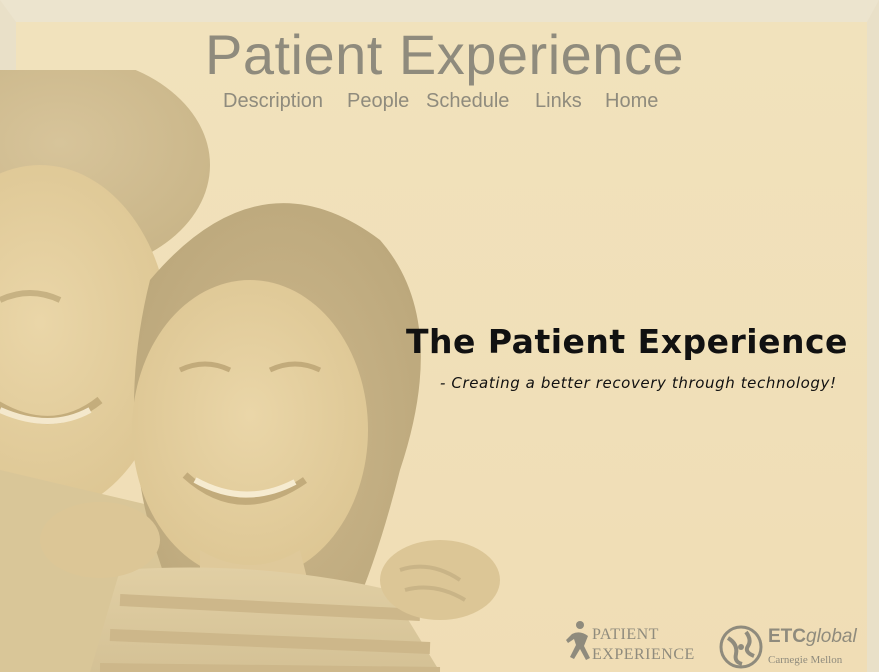 The width and height of the screenshot is (879, 672). I want to click on etc-wordmark-bold: ETC, so click(787, 636).